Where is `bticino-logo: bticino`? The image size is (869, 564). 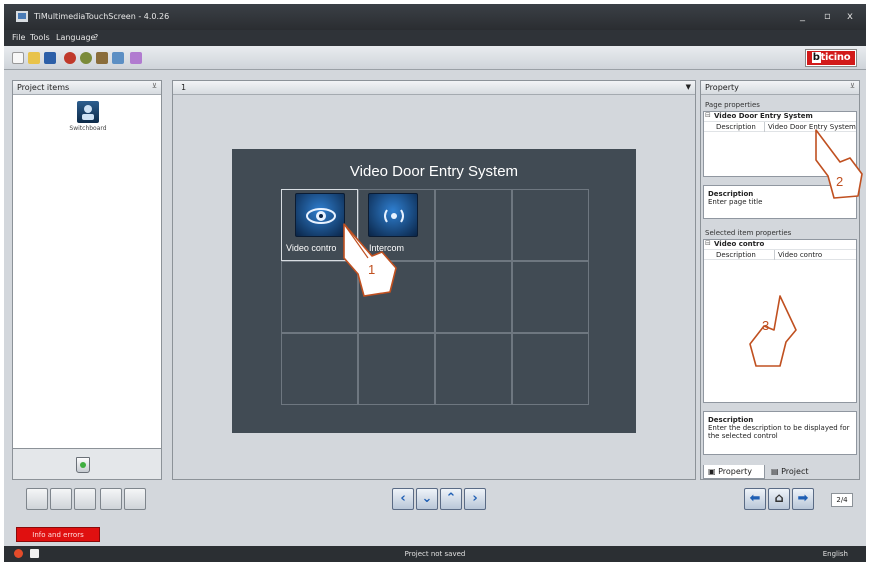 bticino-logo: bticino is located at coordinates (831, 58).